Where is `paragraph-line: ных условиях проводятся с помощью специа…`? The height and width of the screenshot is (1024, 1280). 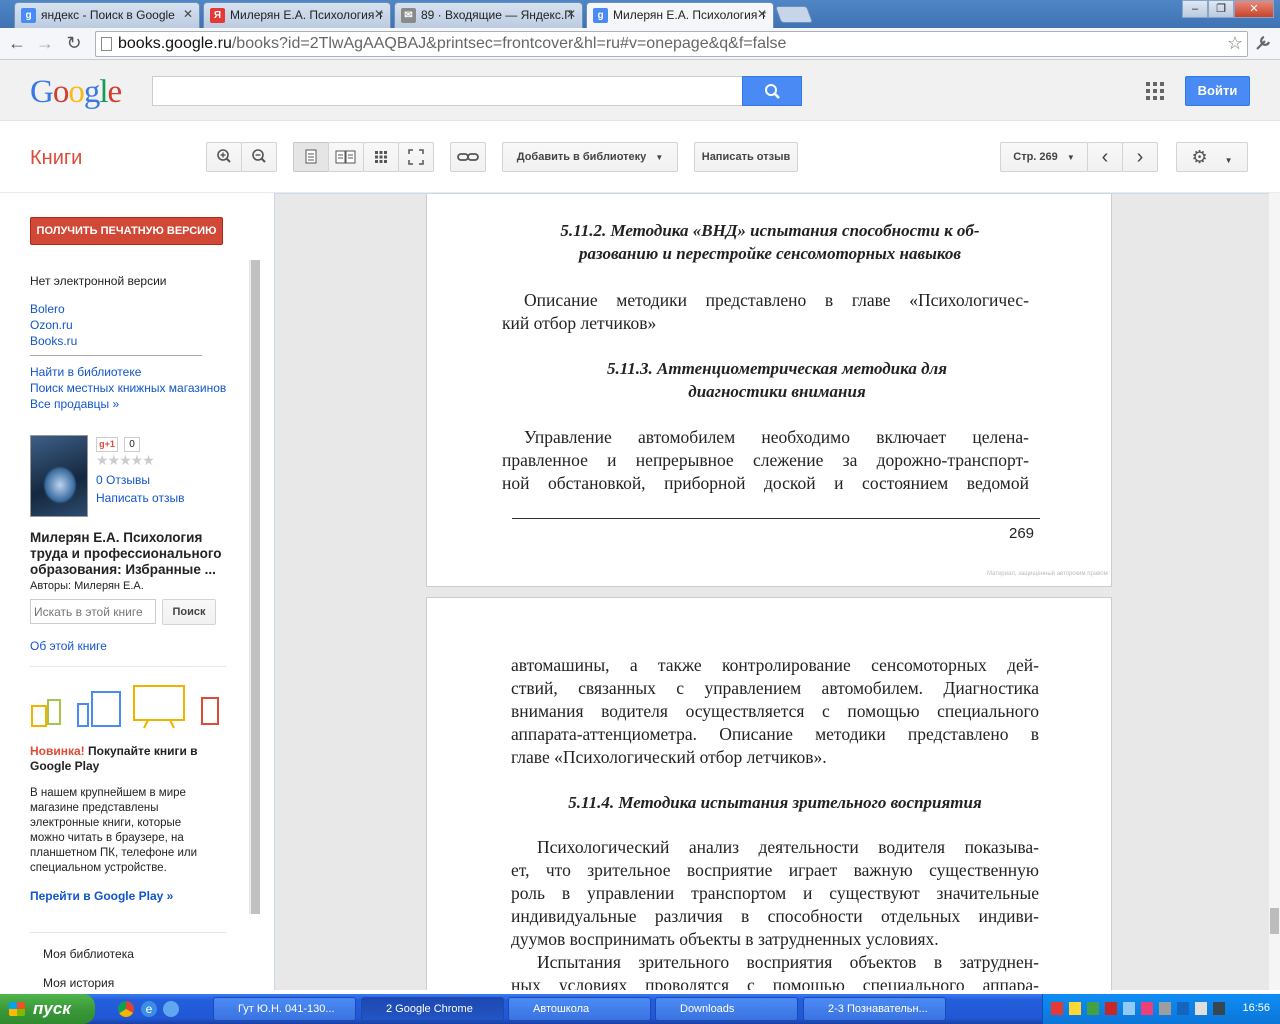
paragraph-line: ных условиях проводятся с помощью специа… is located at coordinates (775, 982).